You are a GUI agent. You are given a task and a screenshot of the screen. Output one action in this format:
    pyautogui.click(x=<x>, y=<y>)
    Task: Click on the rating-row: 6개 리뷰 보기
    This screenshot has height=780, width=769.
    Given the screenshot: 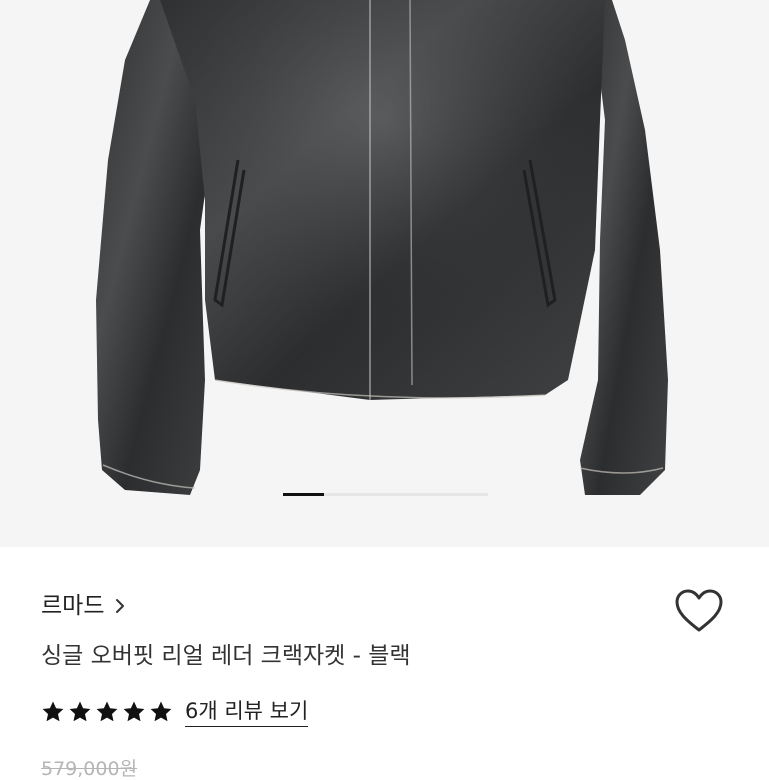 What is the action you would take?
    pyautogui.click(x=175, y=712)
    